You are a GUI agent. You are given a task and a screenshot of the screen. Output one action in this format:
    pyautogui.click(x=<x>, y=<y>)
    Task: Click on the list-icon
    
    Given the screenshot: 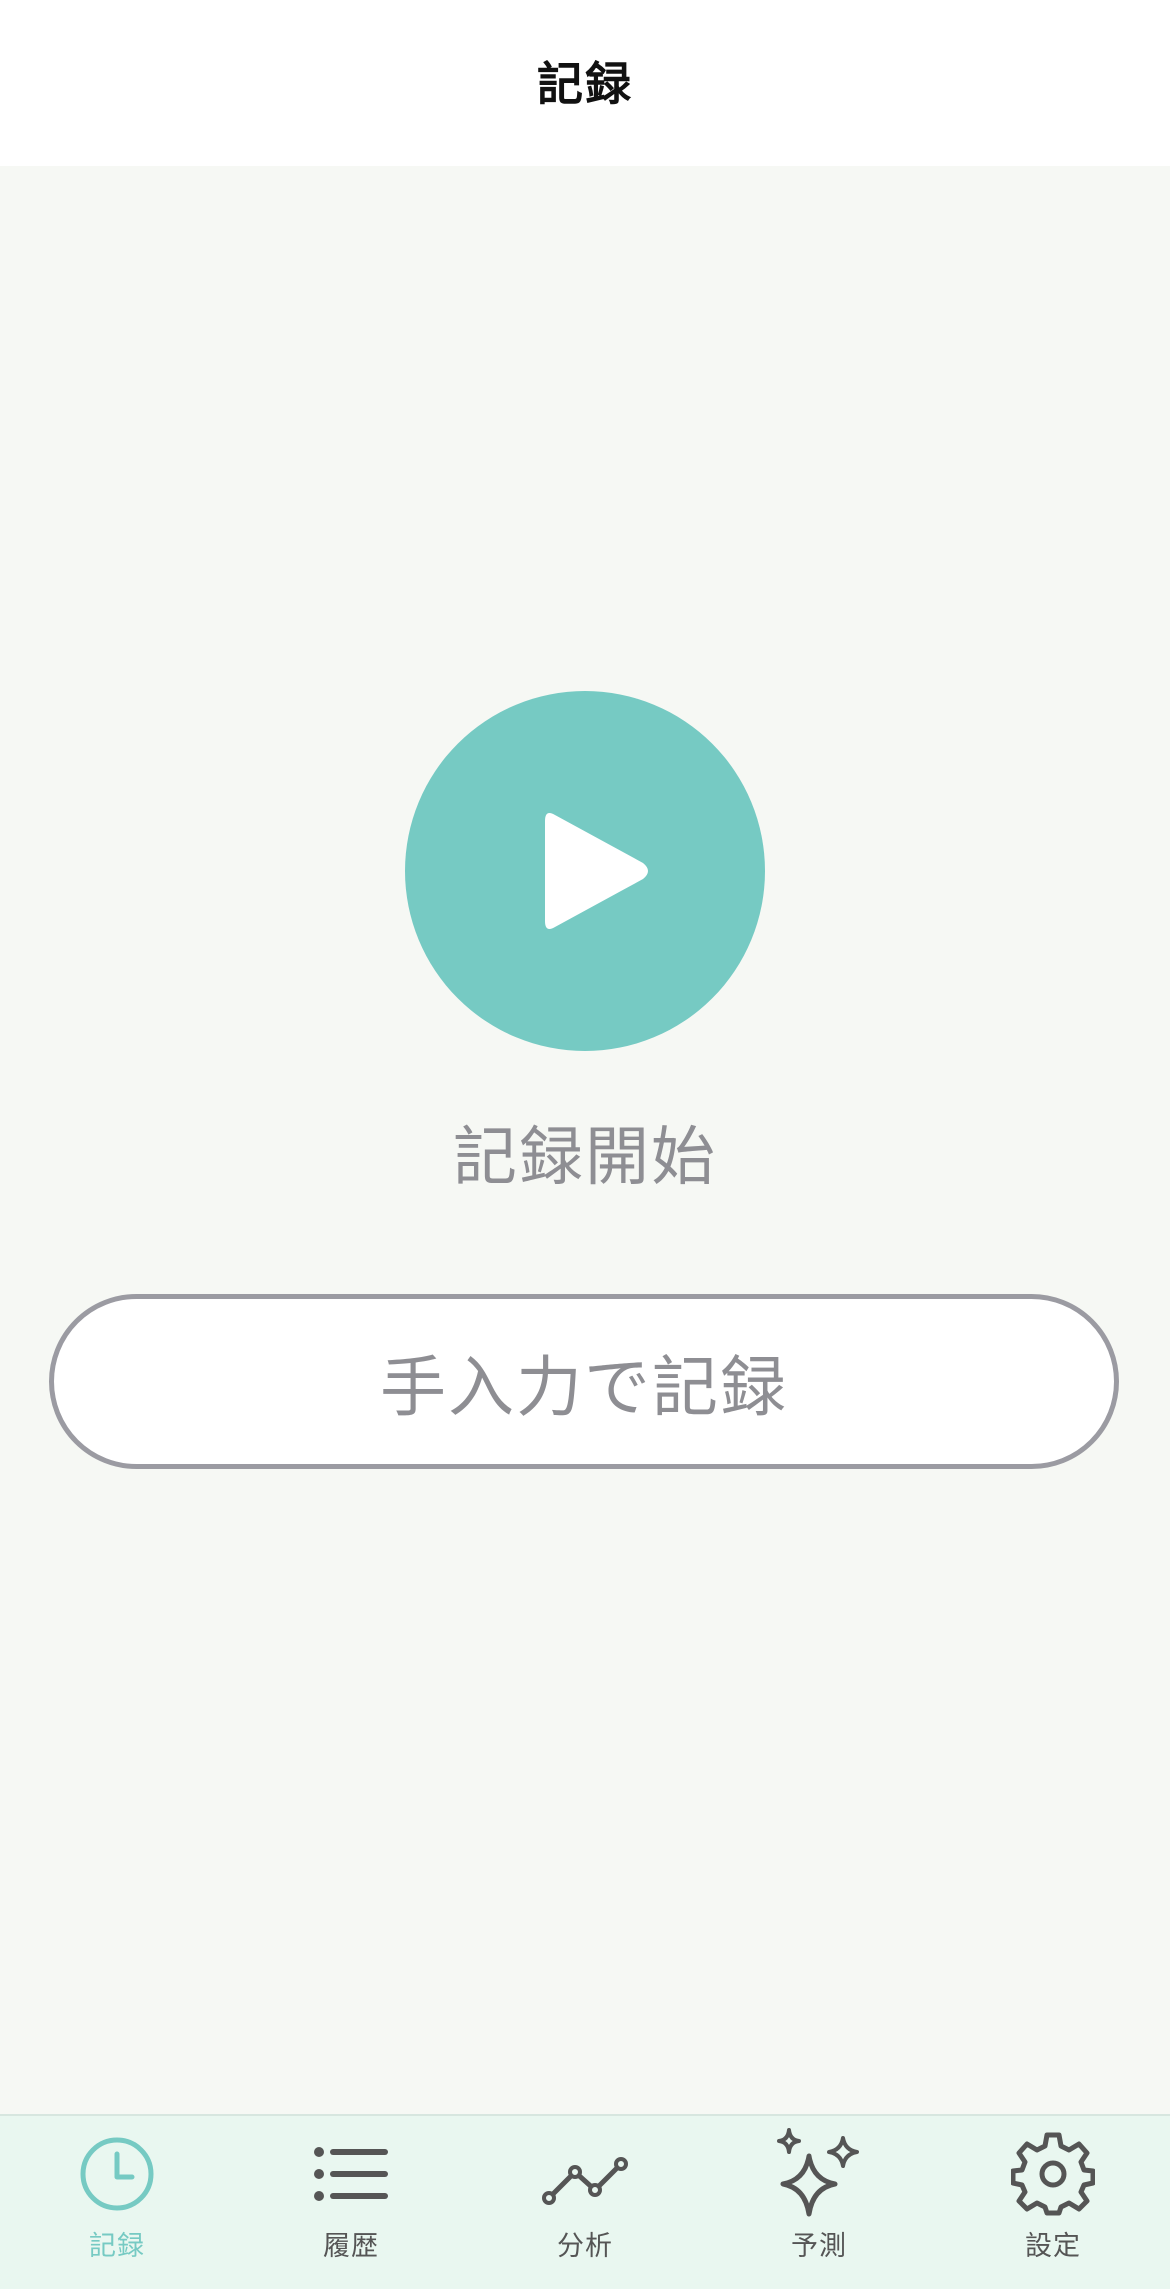 What is the action you would take?
    pyautogui.click(x=351, y=2174)
    